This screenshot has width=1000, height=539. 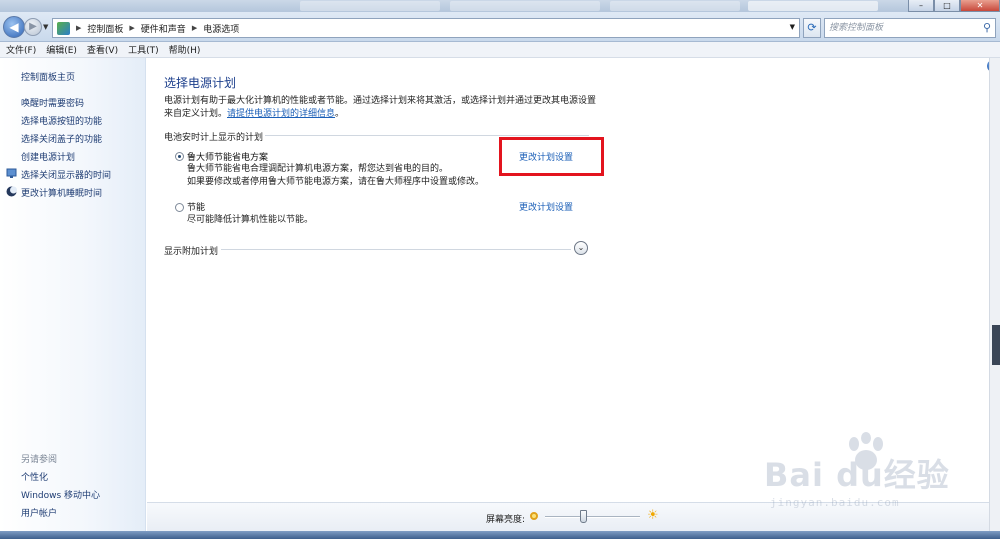 What do you see at coordinates (856, 28) in the screenshot?
I see `search-placeholder: 搜索控制面板` at bounding box center [856, 28].